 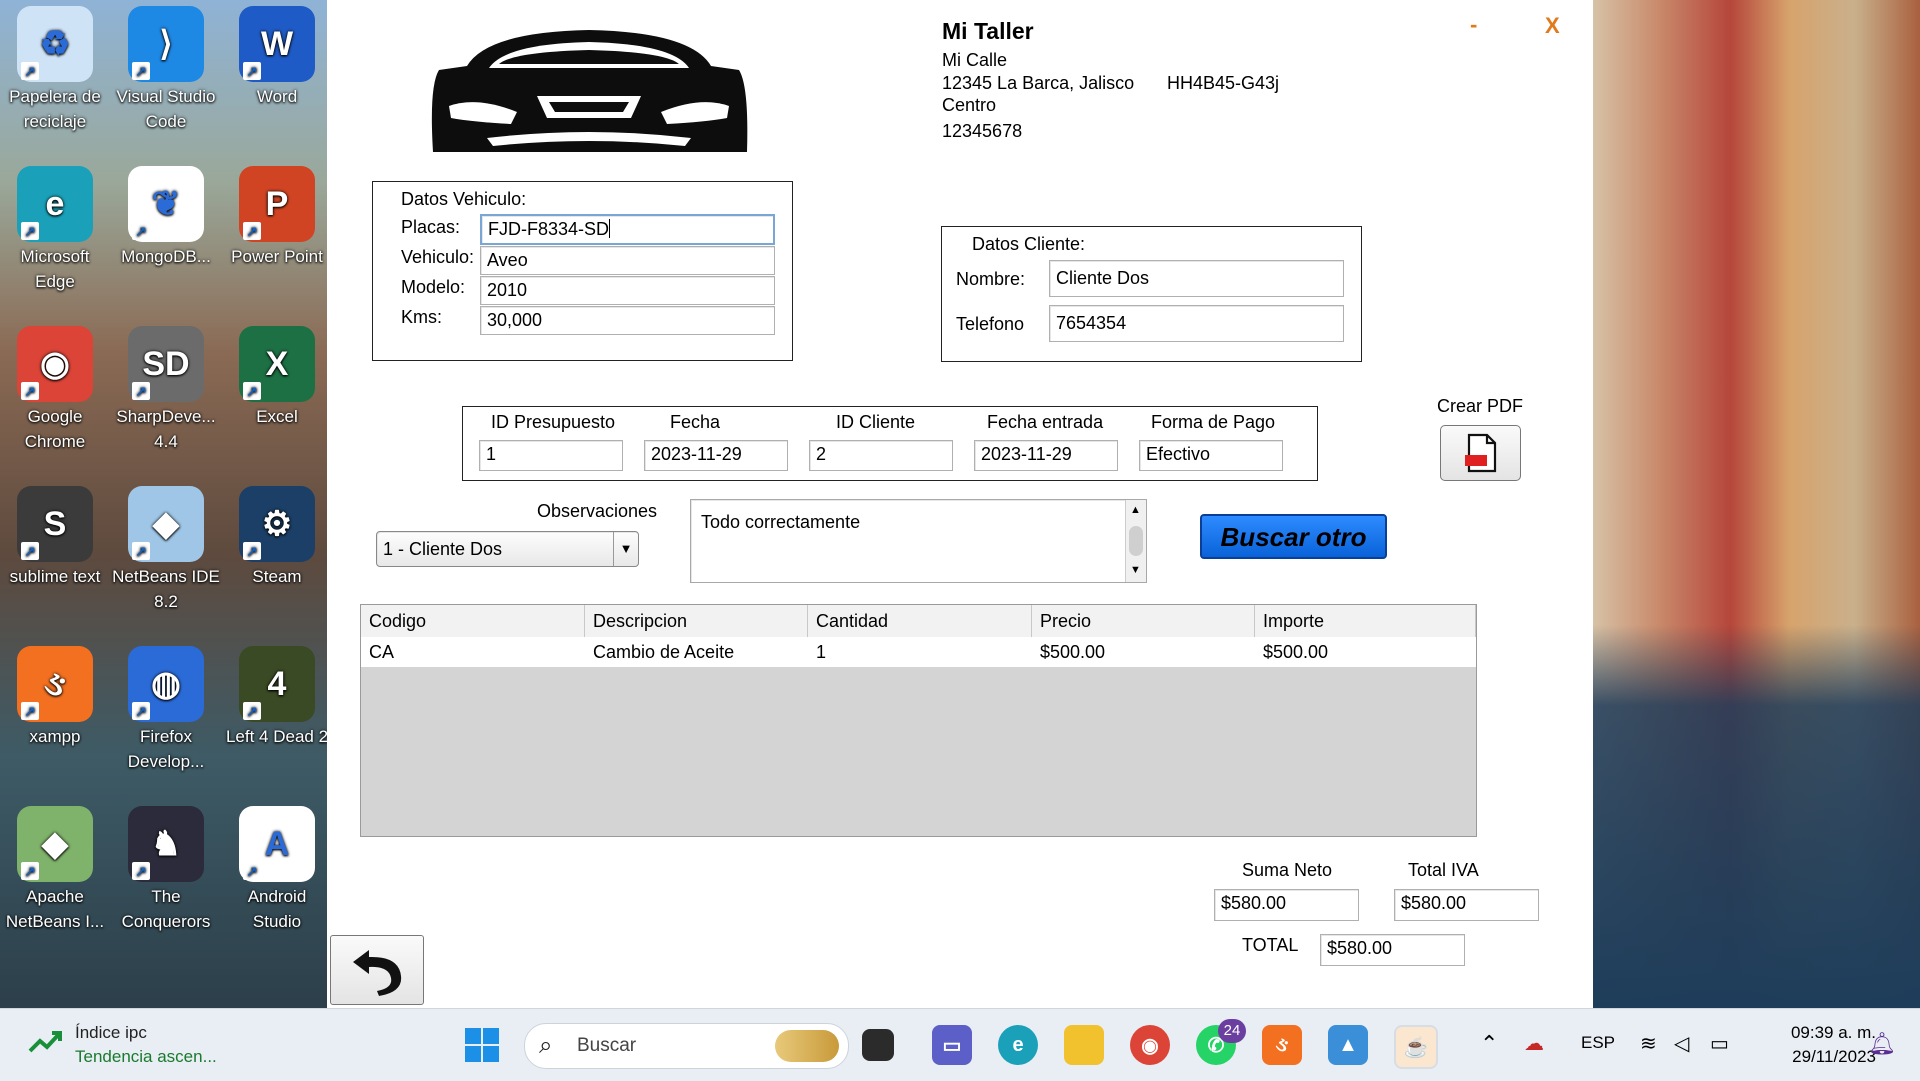 What do you see at coordinates (1084, 1045) in the screenshot?
I see `file-explorer-icon` at bounding box center [1084, 1045].